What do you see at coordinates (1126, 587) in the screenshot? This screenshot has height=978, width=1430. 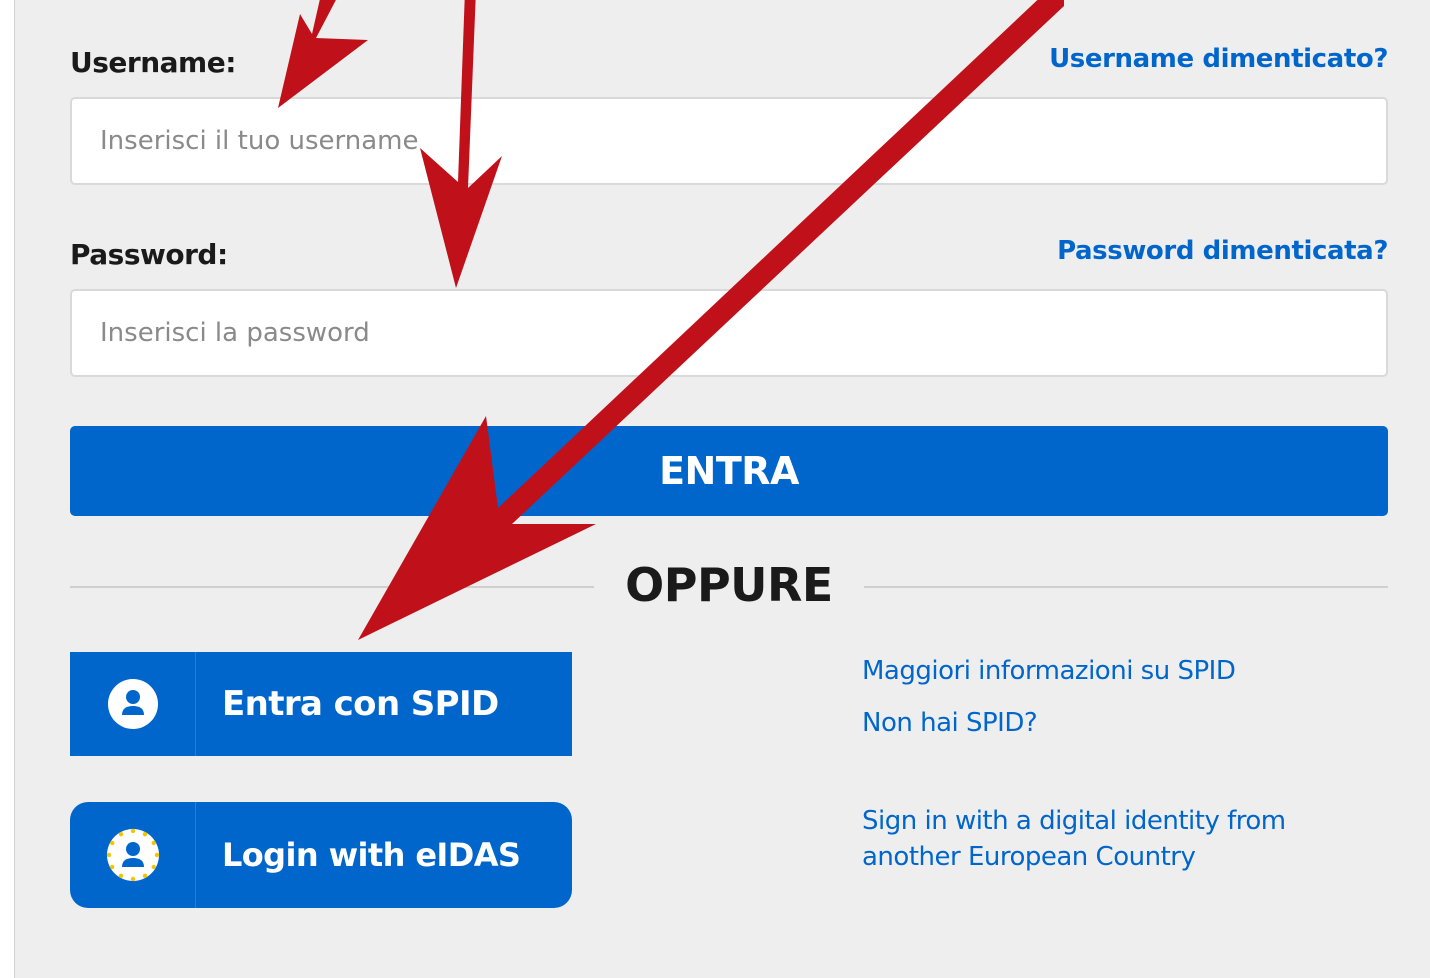 I see `separator-line-right` at bounding box center [1126, 587].